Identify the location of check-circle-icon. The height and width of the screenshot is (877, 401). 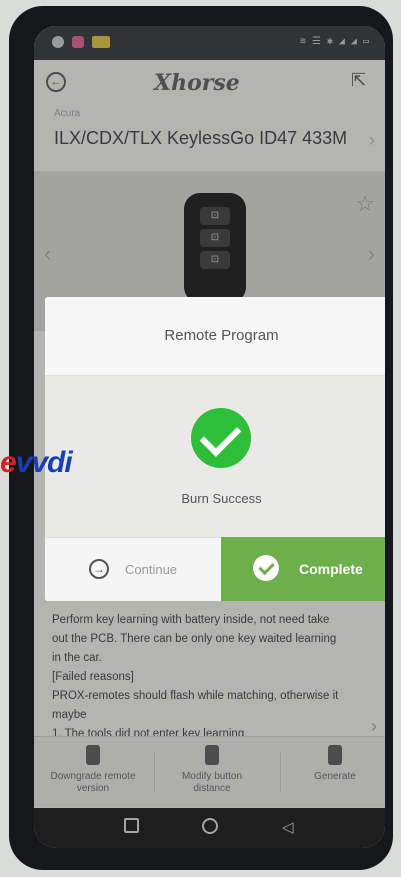
(266, 568).